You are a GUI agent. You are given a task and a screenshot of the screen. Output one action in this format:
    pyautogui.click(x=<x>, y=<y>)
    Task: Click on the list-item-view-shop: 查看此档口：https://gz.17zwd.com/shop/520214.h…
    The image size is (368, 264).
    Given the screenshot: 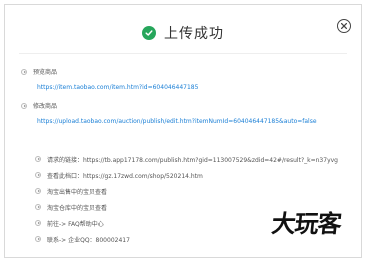 What is the action you would take?
    pyautogui.click(x=186, y=175)
    